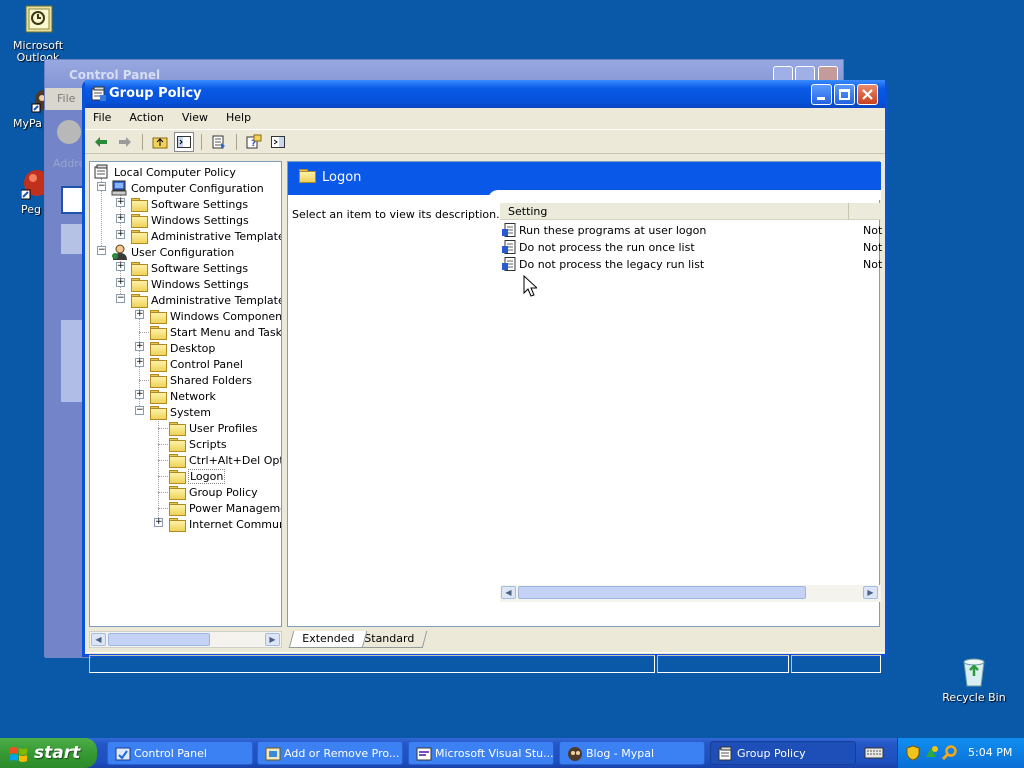 The image size is (1024, 768). I want to click on tree-item-desktop: Desktop, so click(183, 348).